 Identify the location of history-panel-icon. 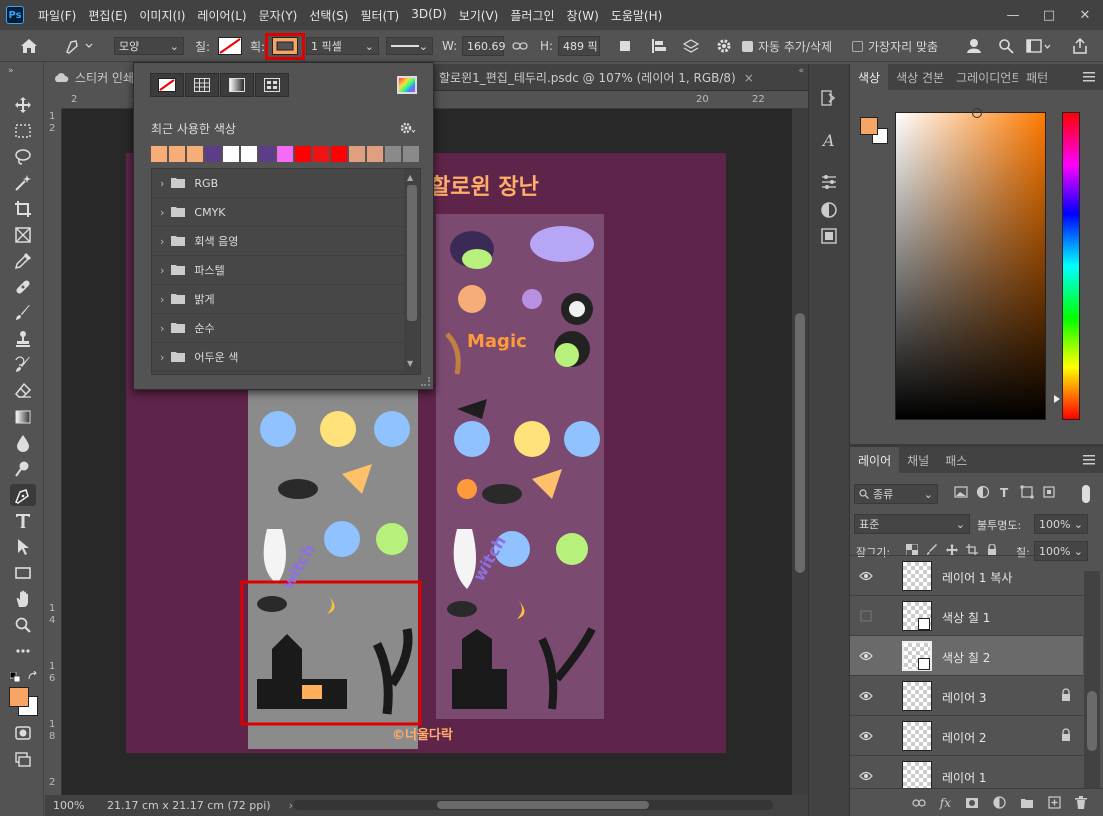
(829, 98).